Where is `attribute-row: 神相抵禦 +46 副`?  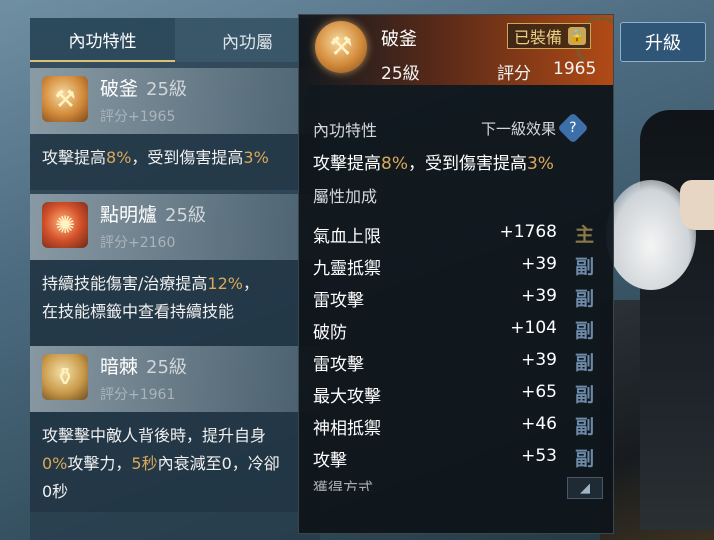
attribute-row: 神相抵禦 +46 副 is located at coordinates (456, 425).